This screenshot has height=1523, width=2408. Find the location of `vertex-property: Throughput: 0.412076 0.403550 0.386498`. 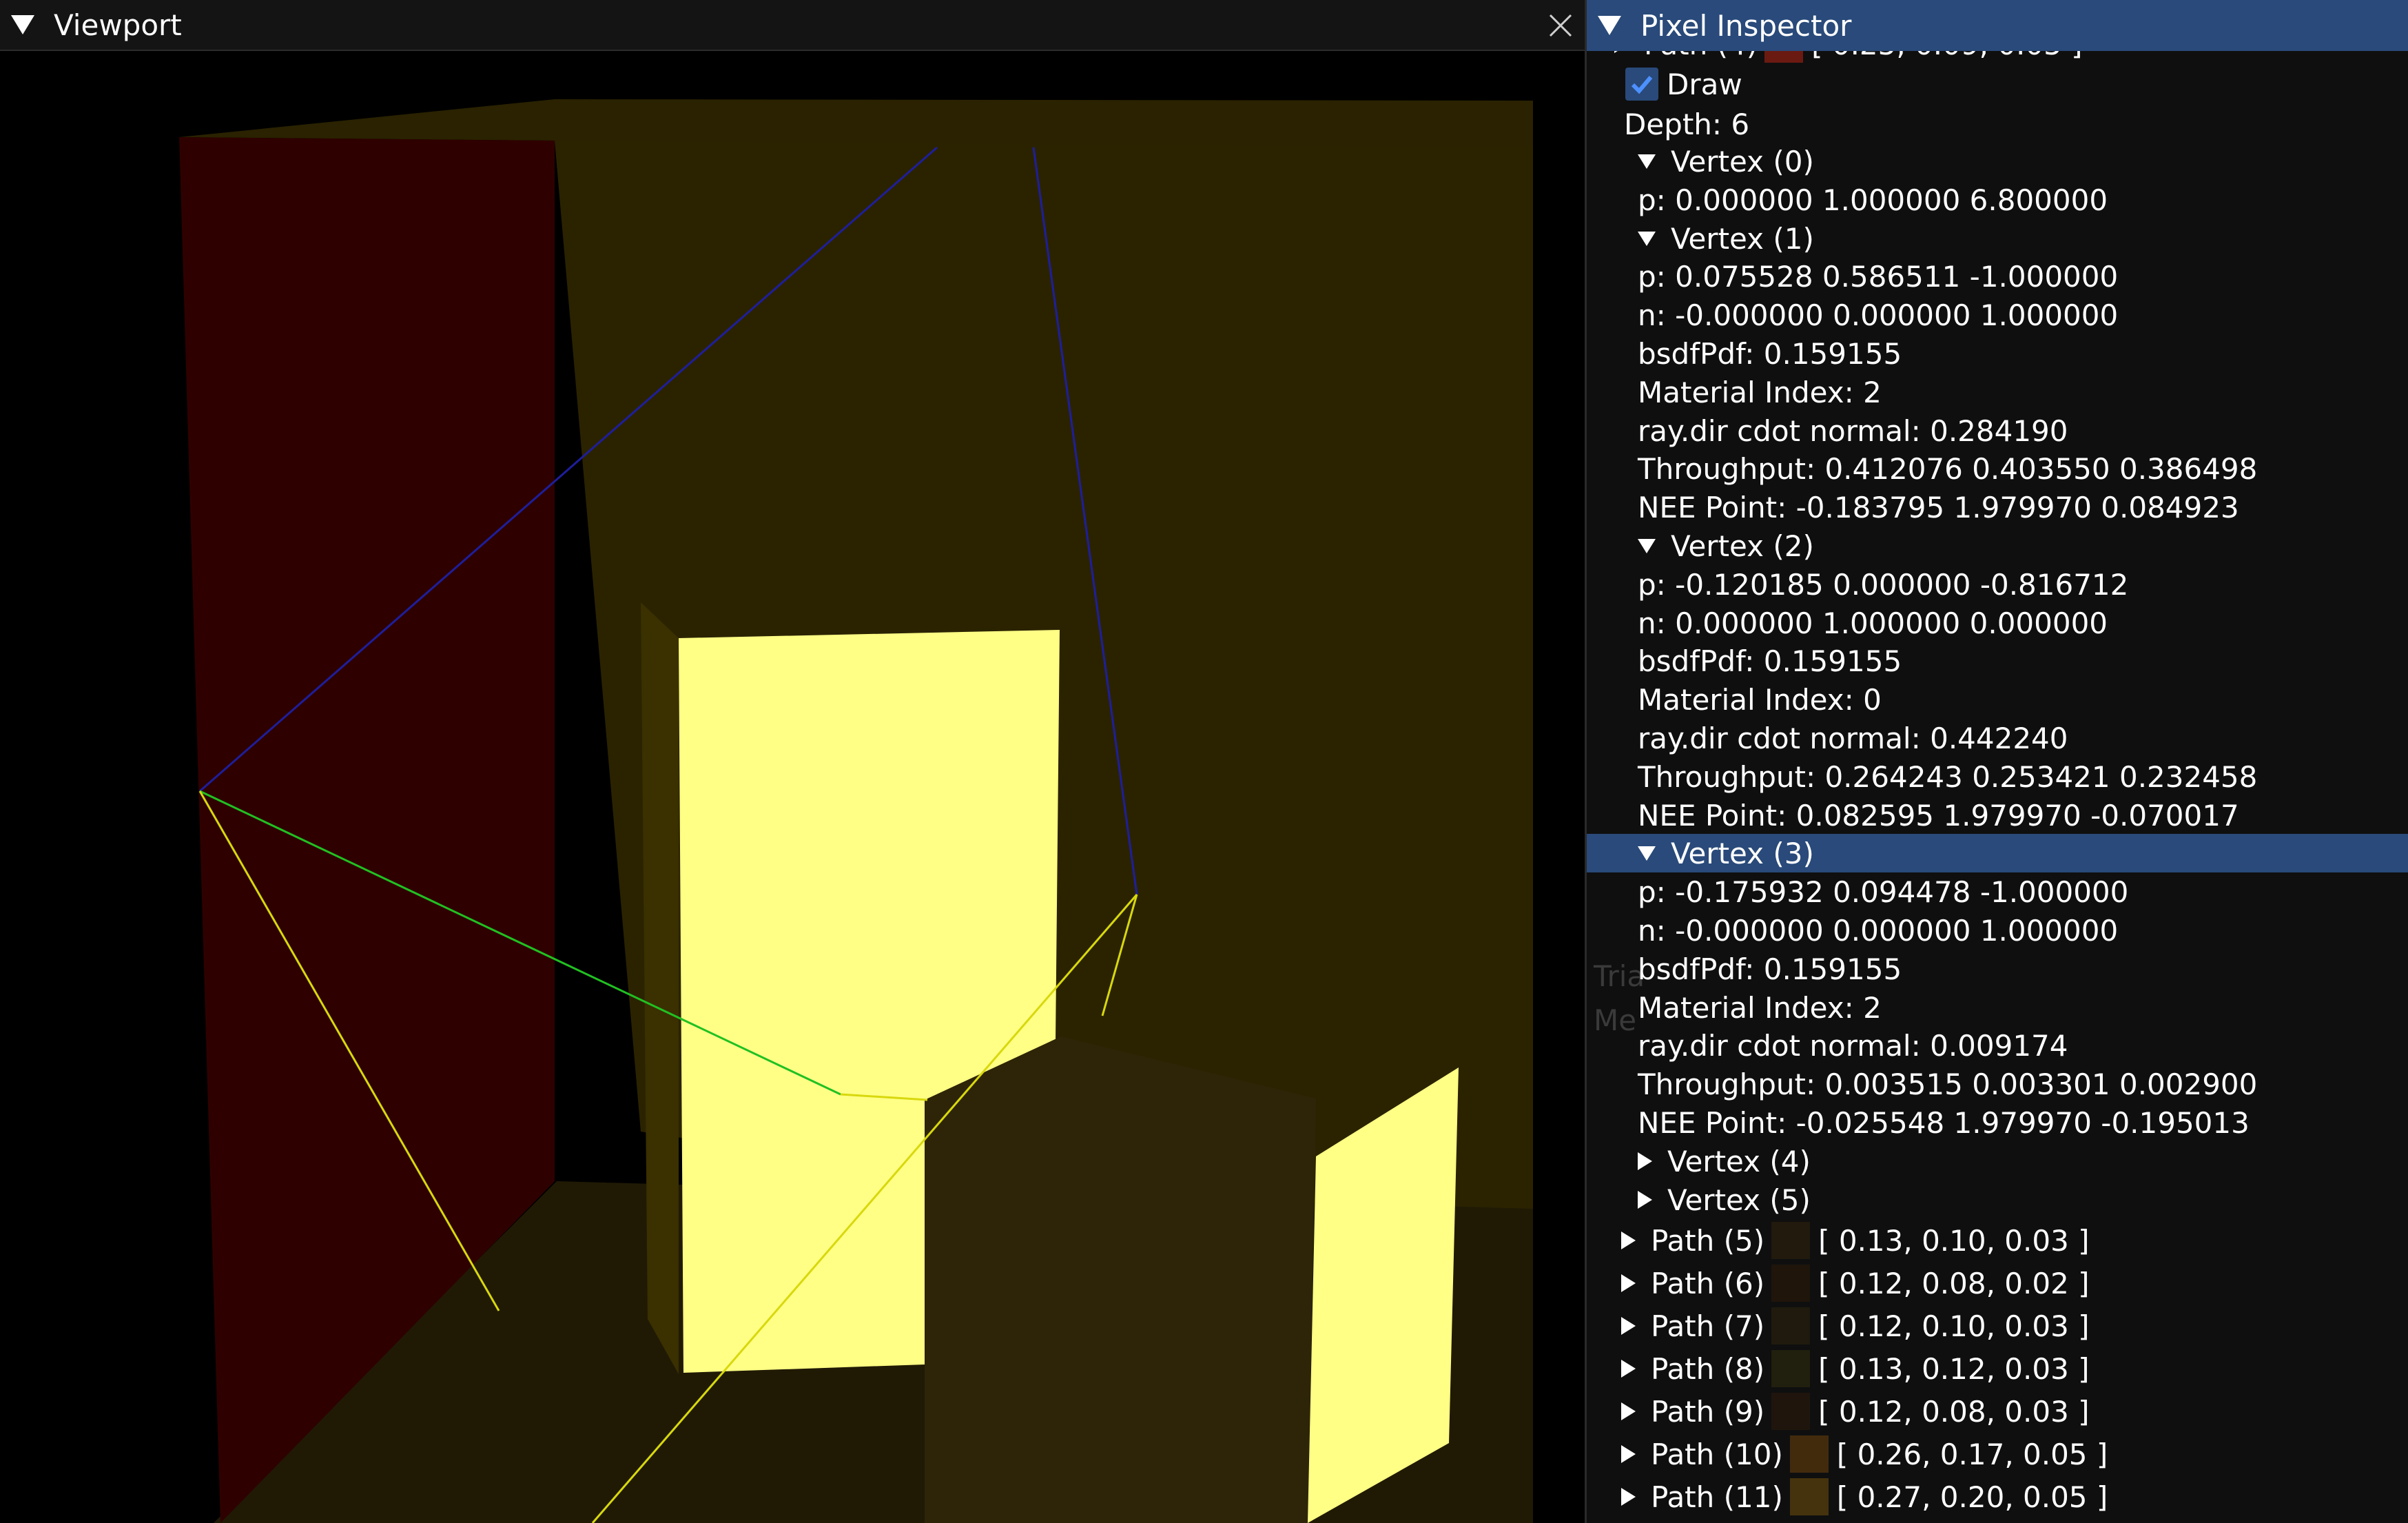

vertex-property: Throughput: 0.412076 0.403550 0.386498 is located at coordinates (1997, 468).